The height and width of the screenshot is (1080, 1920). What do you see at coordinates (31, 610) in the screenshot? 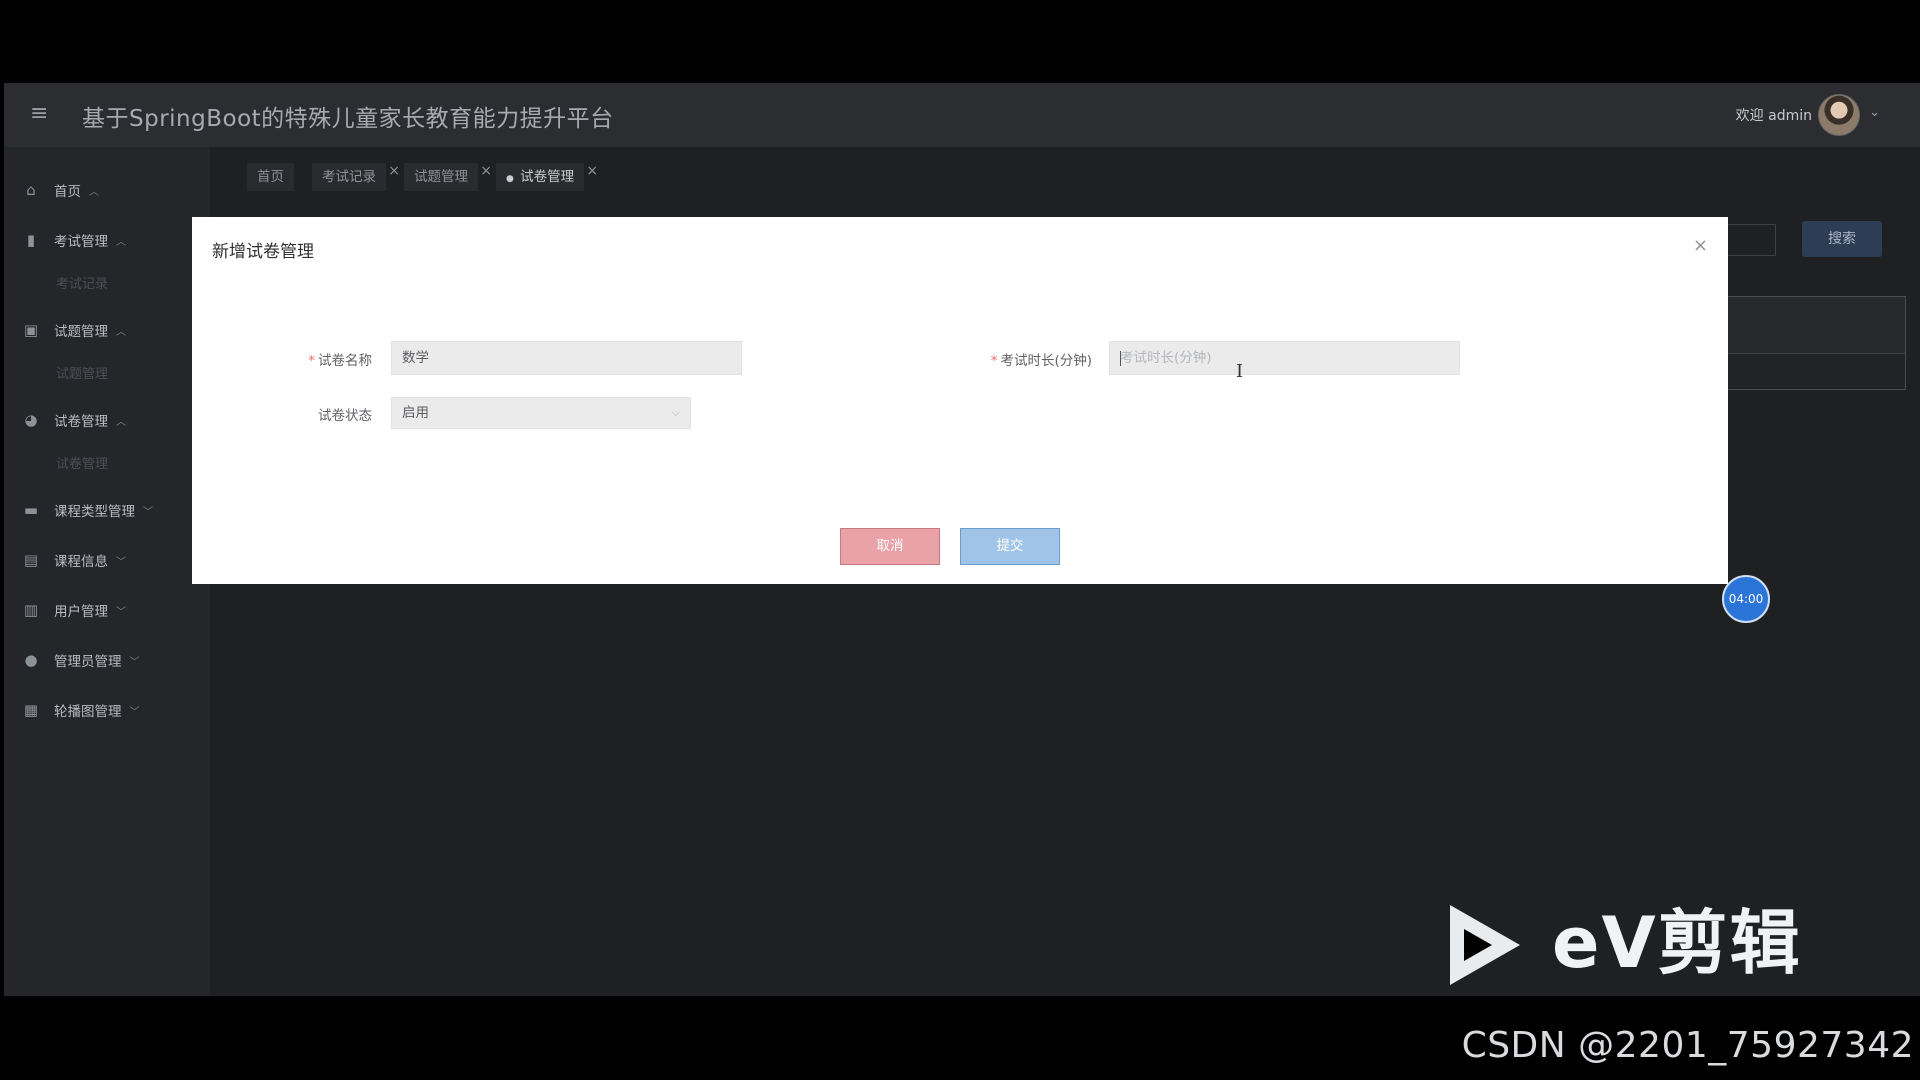
I see `columns-icon: ▥` at bounding box center [31, 610].